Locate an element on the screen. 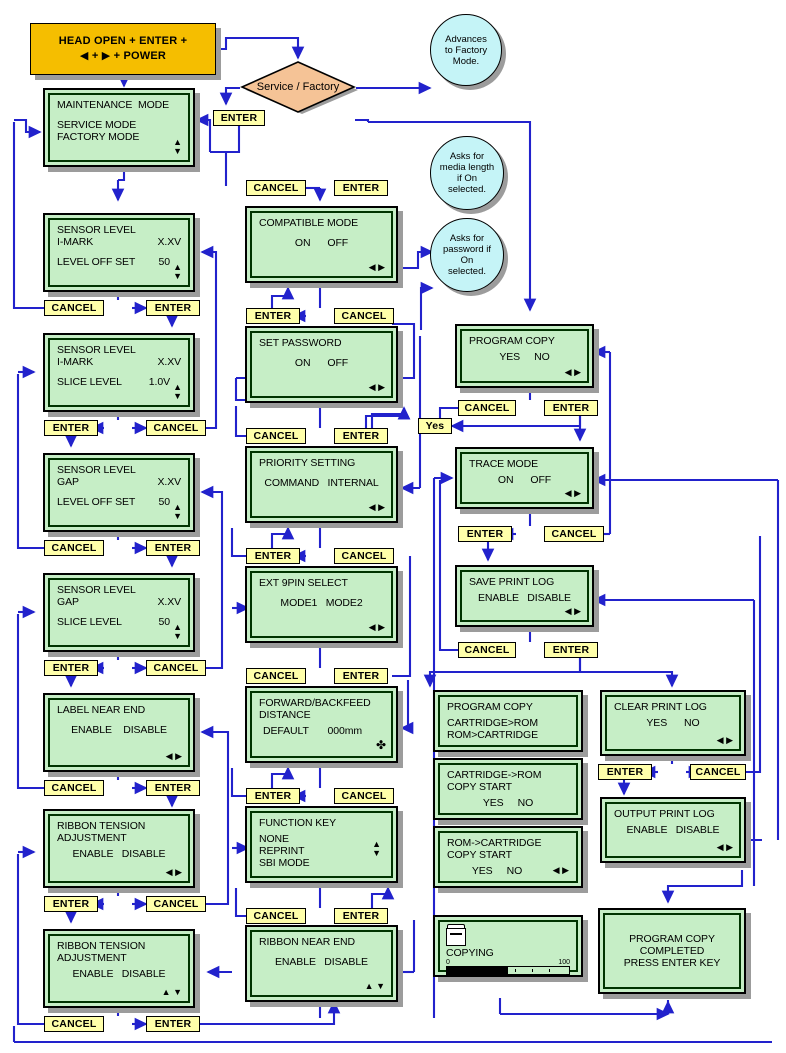 This screenshot has height=1053, width=786. screen-rom-to-cartridge-copy-start: ROM->CARTRIDGE COPY START YES NO ◀ ▶ is located at coordinates (508, 857).